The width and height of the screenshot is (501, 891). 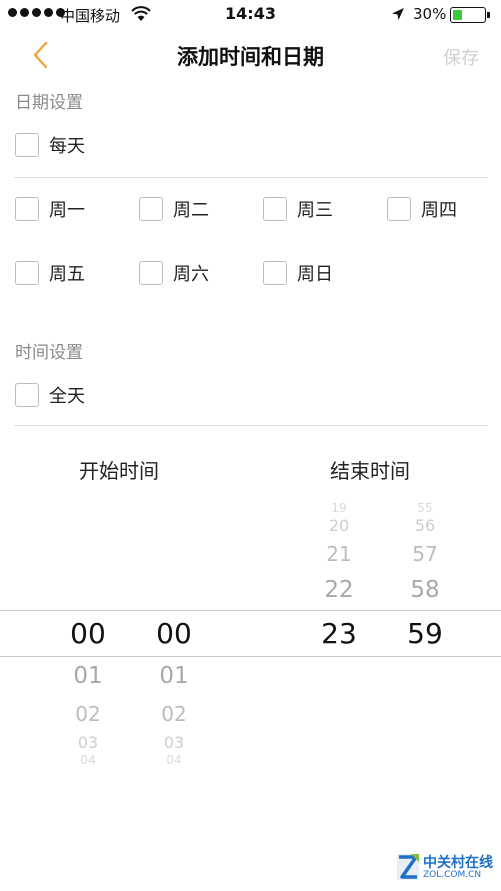 What do you see at coordinates (174, 633) in the screenshot?
I see `start-minute-selected: 00` at bounding box center [174, 633].